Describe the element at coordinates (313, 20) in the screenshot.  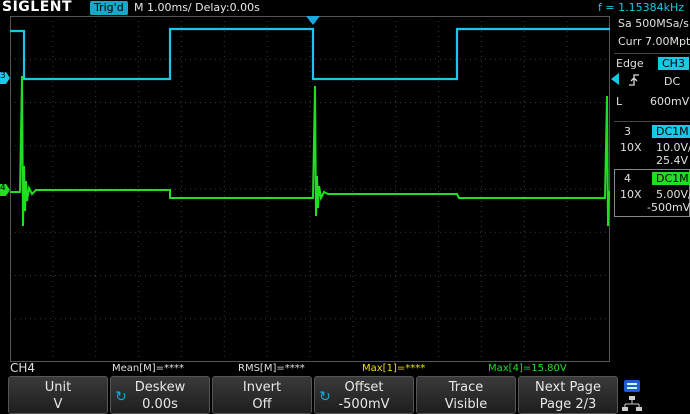
I see `trigger-position-marker` at that location.